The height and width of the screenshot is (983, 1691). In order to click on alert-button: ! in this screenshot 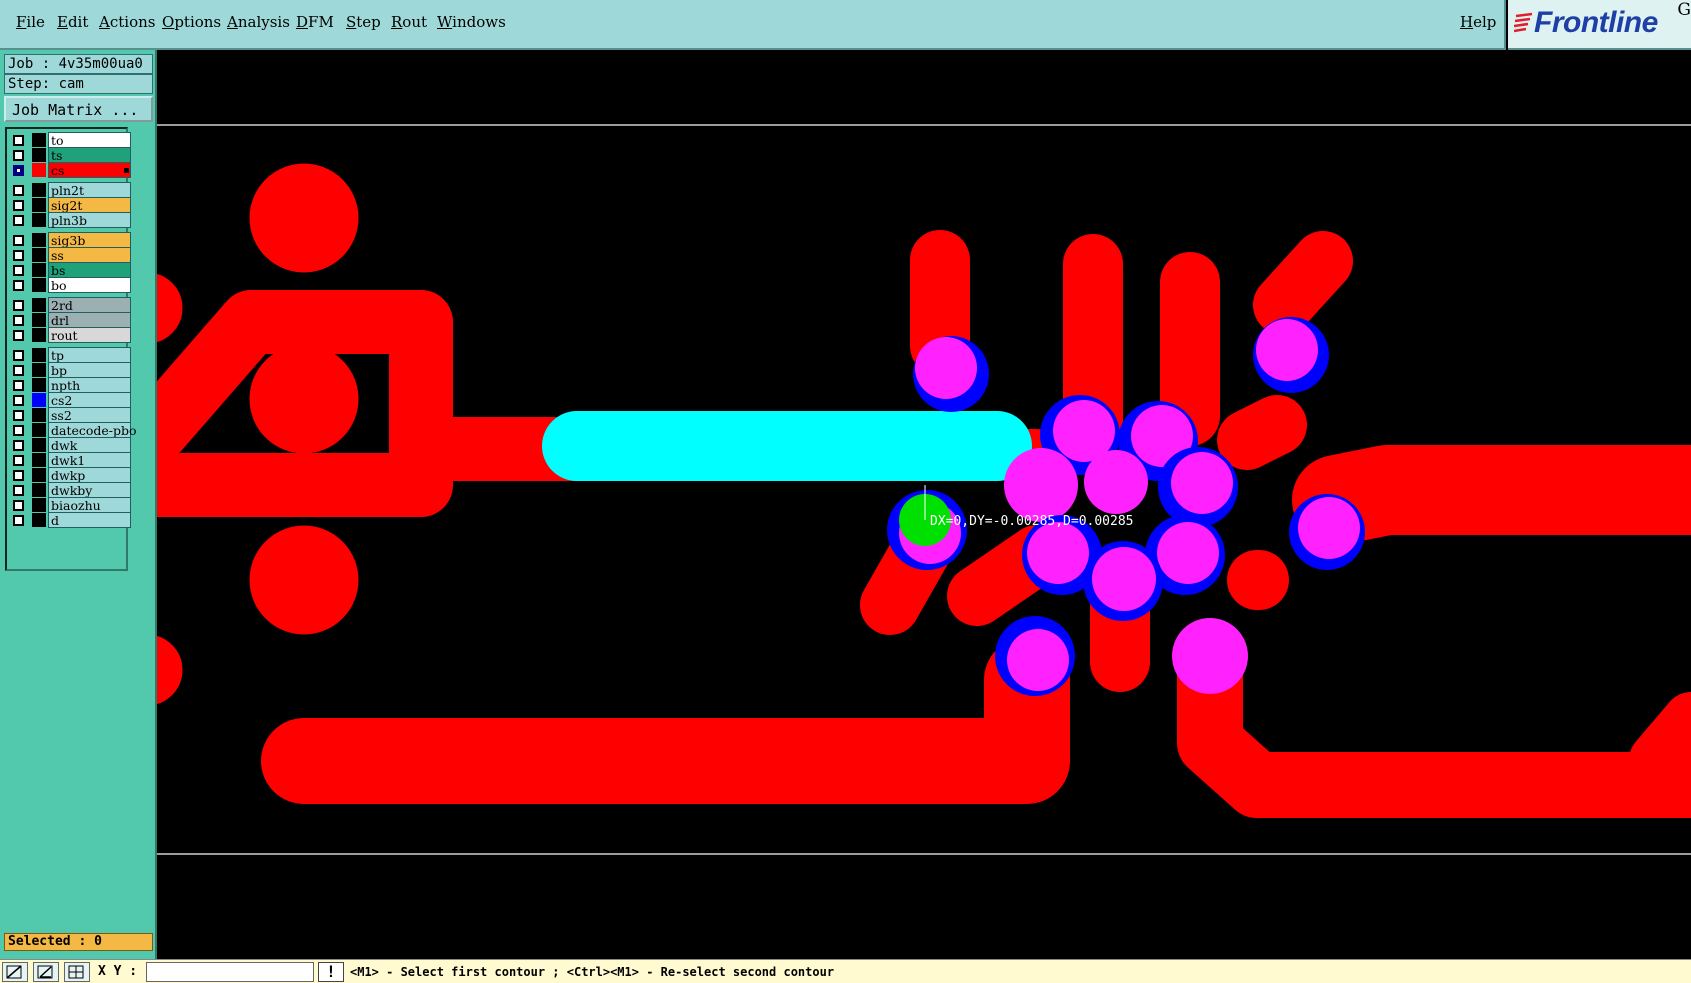, I will do `click(331, 972)`.